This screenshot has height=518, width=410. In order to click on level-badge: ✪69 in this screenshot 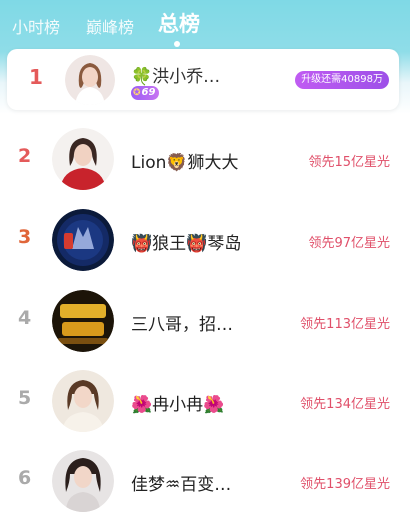, I will do `click(145, 93)`.